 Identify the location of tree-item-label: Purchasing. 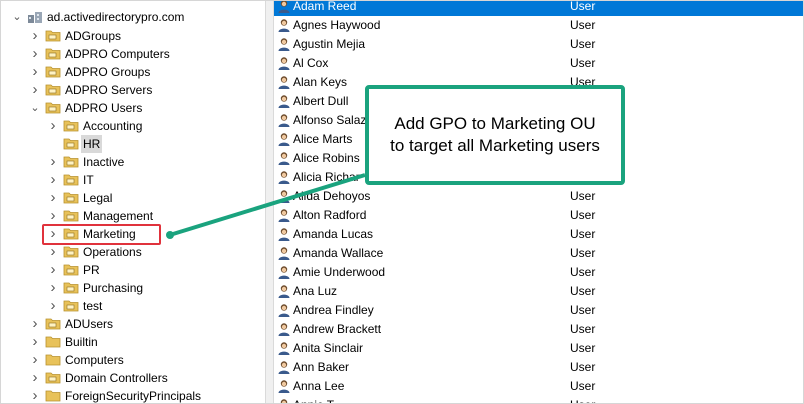
(113, 288).